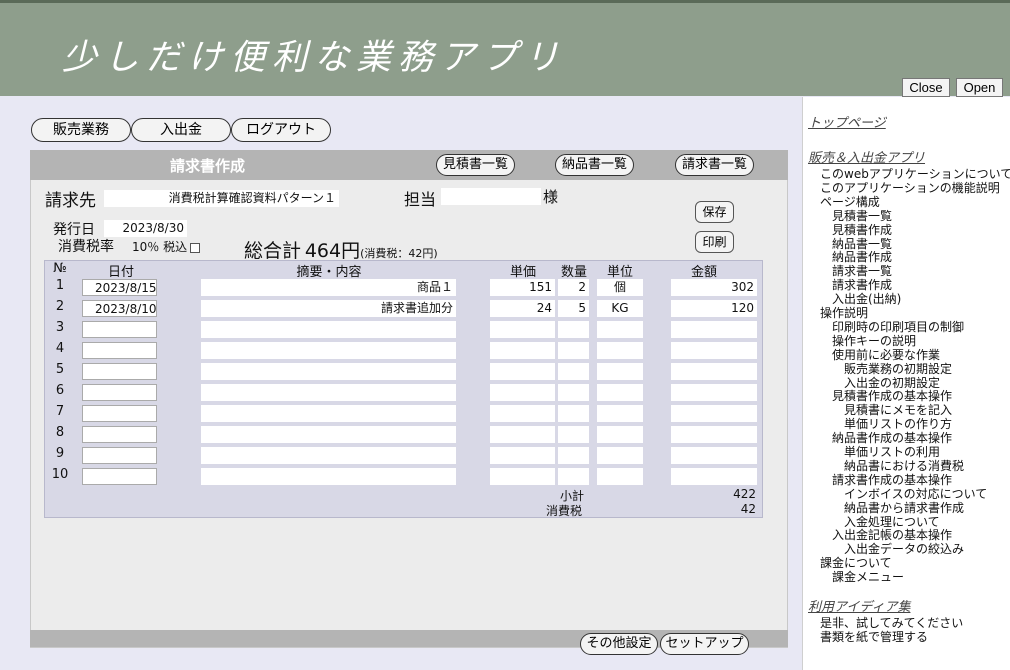 The image size is (1010, 670). Describe the element at coordinates (475, 165) in the screenshot. I see `estimate-list-button: 見積書一覧` at that location.